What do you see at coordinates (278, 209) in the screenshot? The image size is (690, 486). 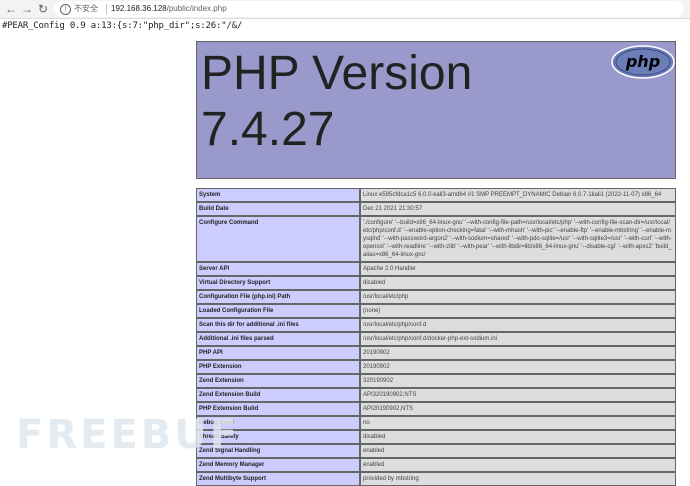 I see `info-key: Build Date` at bounding box center [278, 209].